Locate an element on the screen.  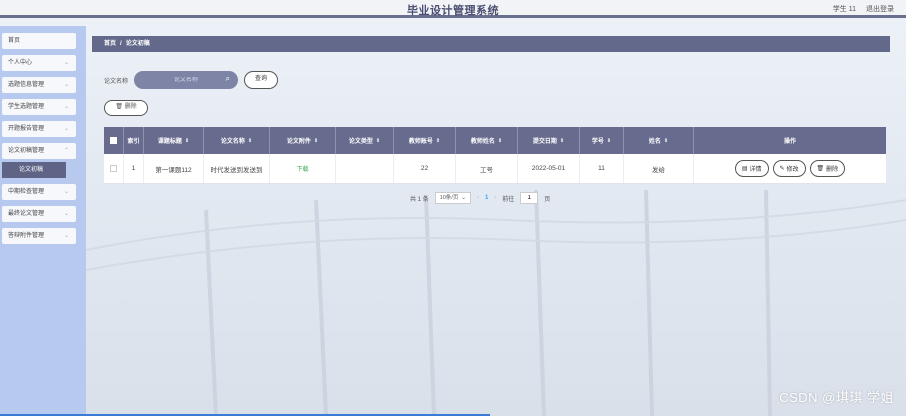
header-label: 提交日期 is located at coordinates (544, 142).